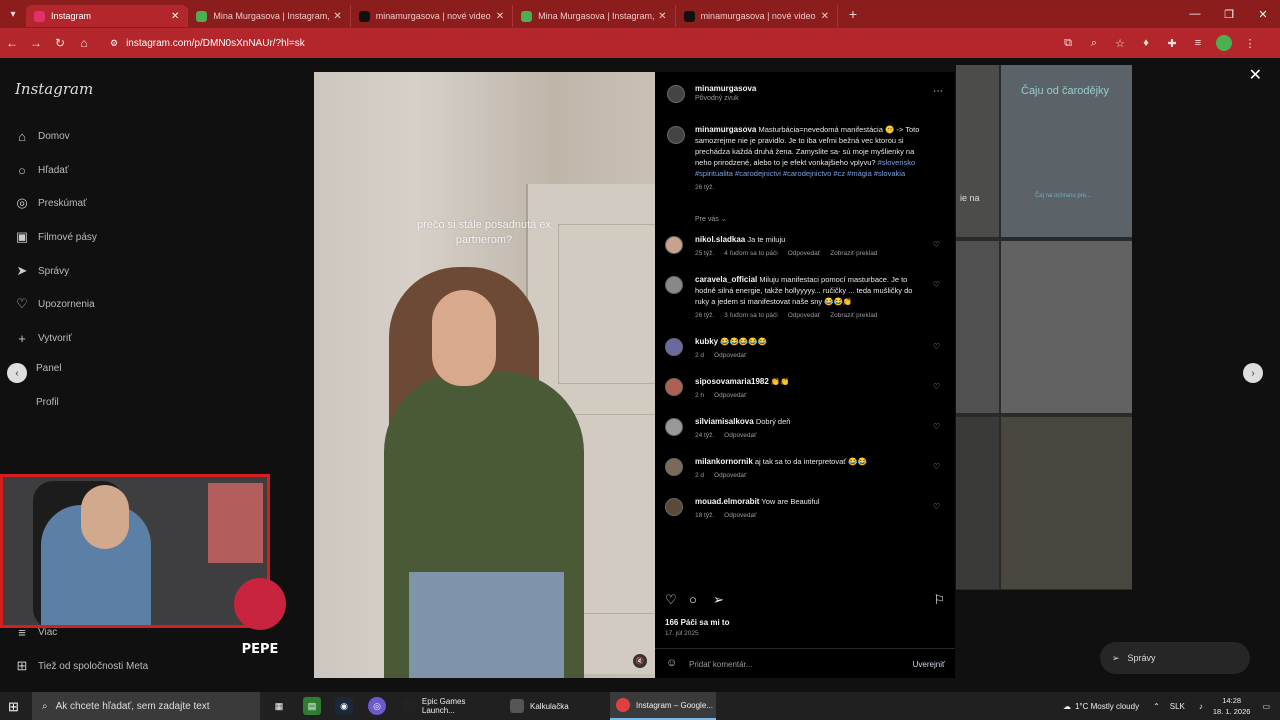 The width and height of the screenshot is (1280, 720). I want to click on weather-text: 1°C Mostly cloudy, so click(1107, 706).